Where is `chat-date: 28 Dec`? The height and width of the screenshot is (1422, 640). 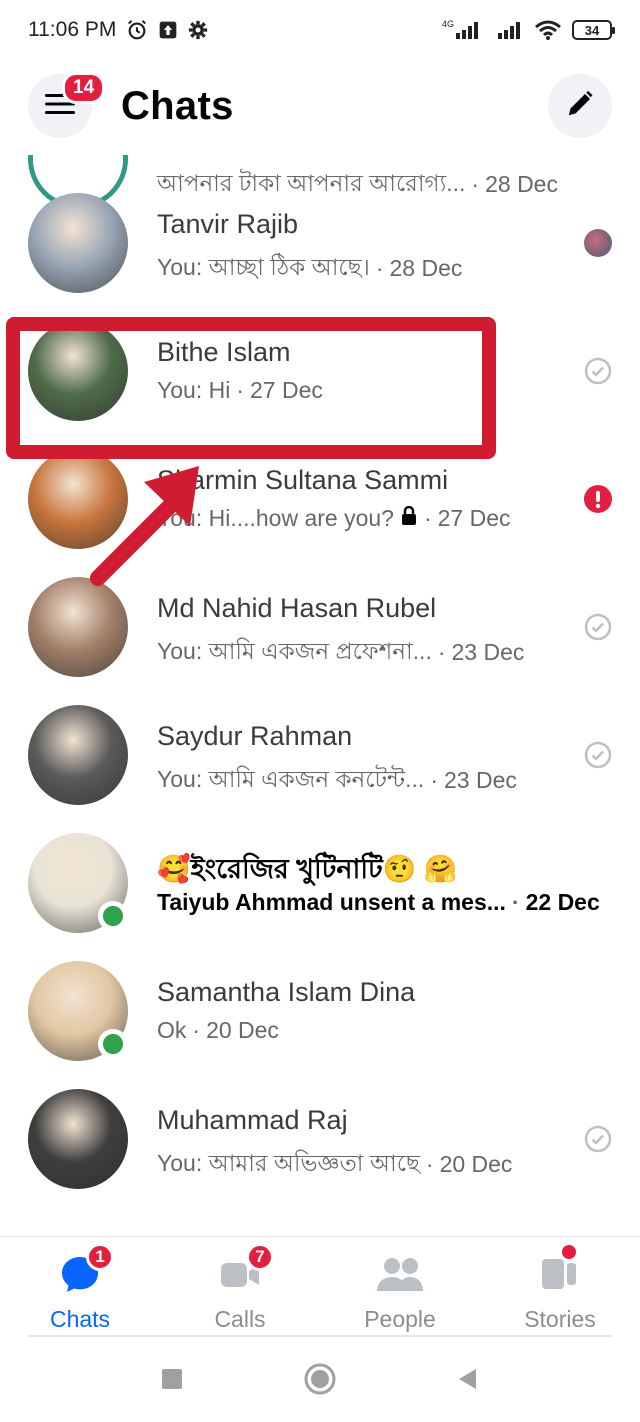
chat-date: 28 Dec is located at coordinates (426, 268).